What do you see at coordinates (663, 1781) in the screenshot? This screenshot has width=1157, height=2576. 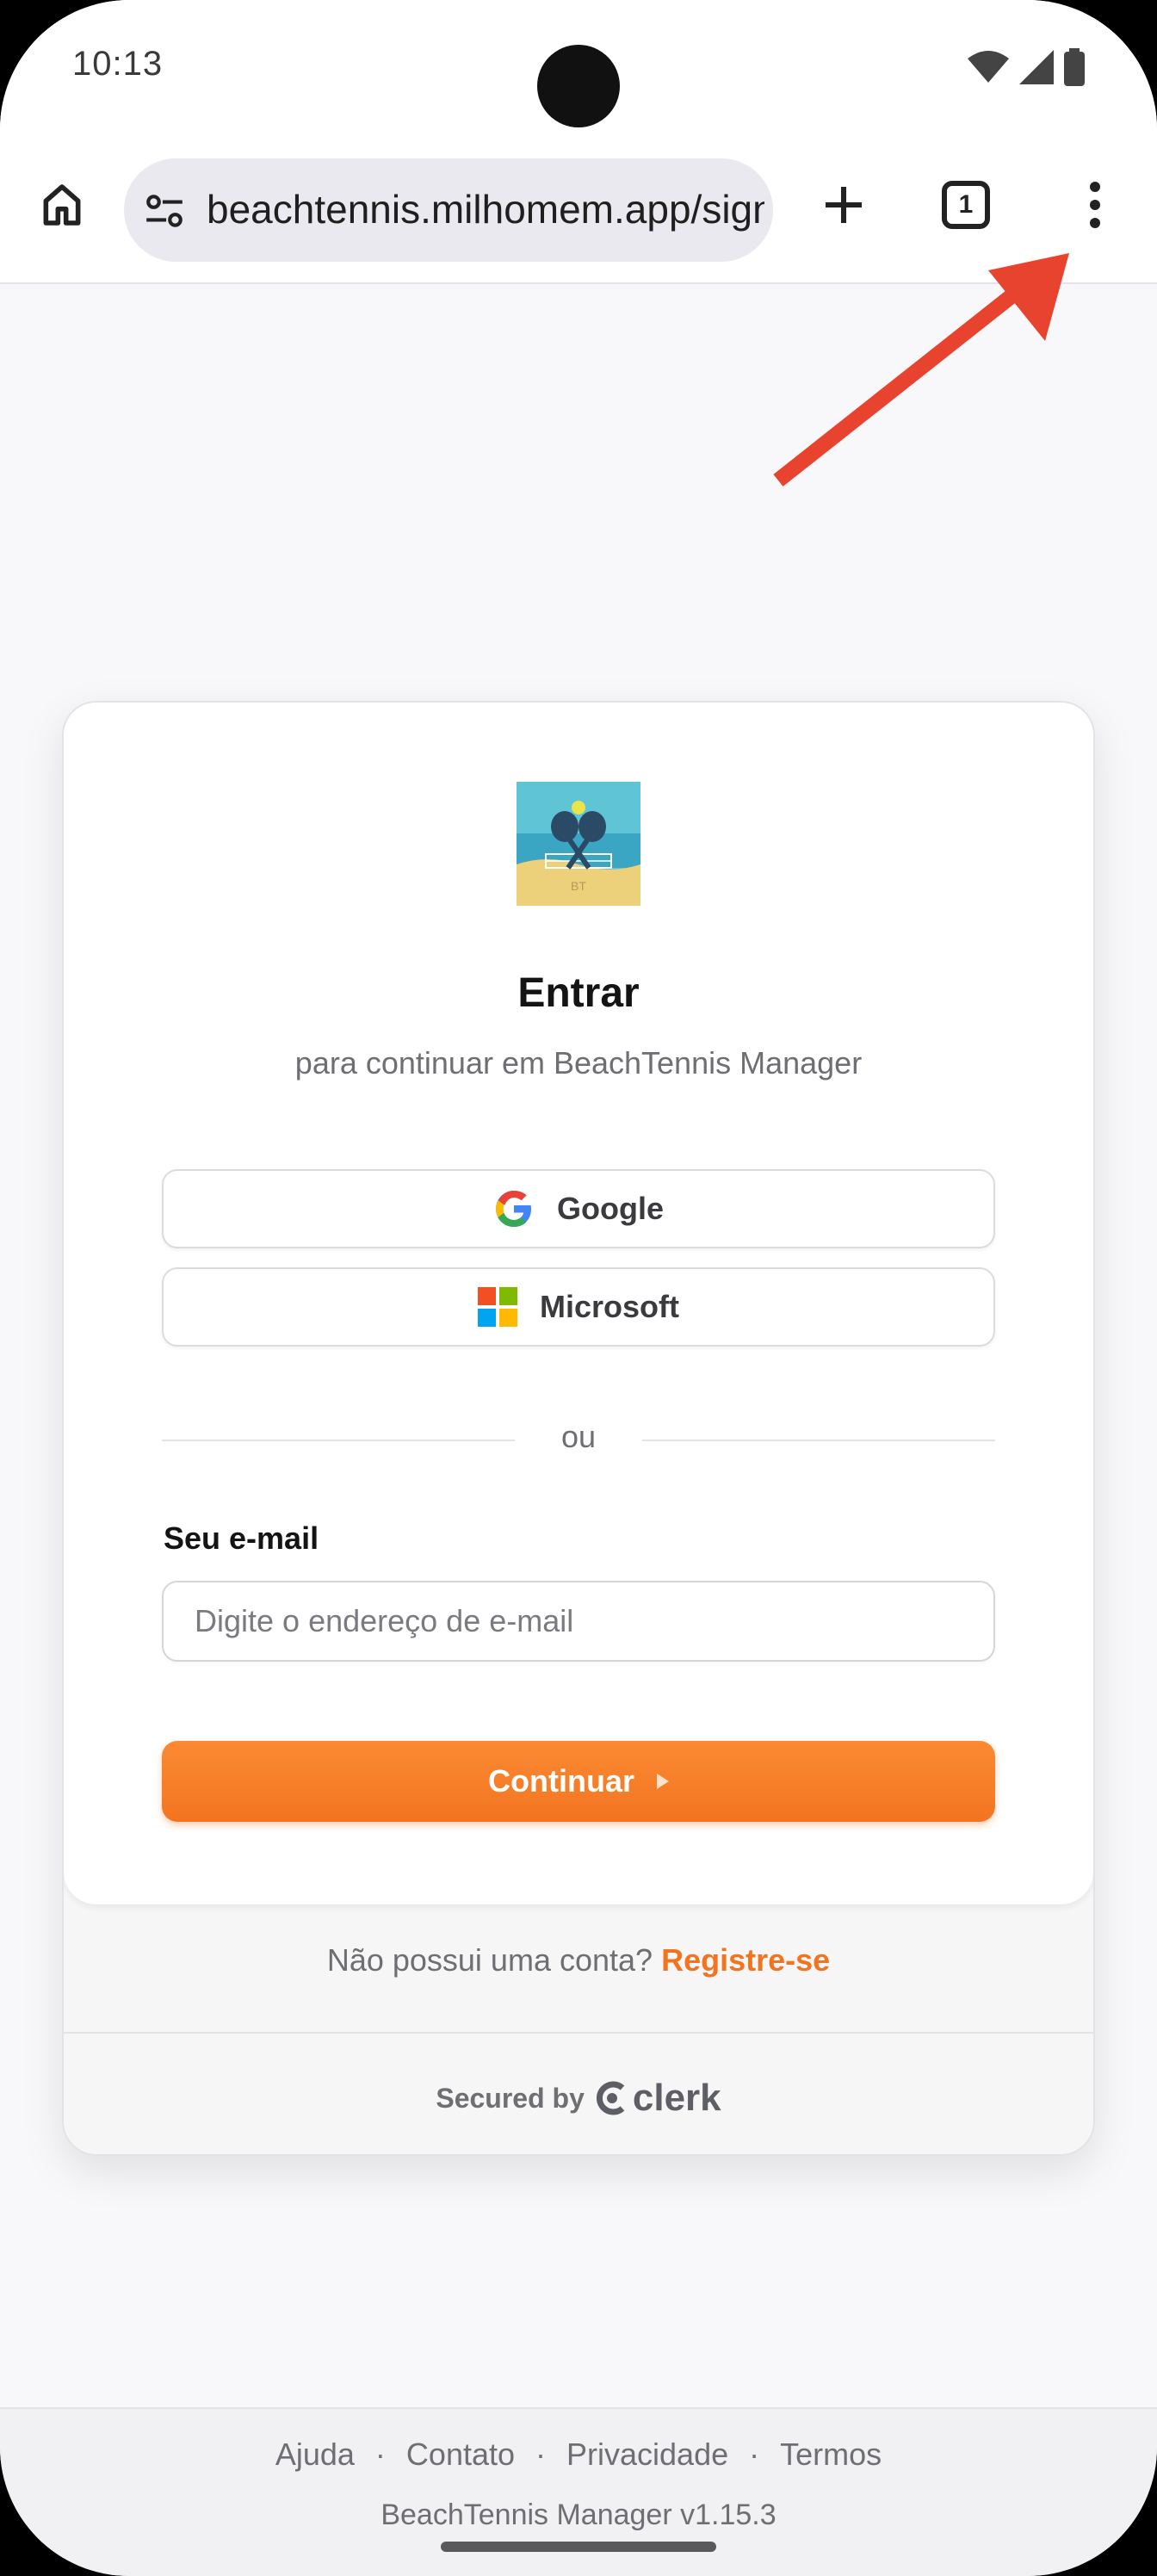 I see `play-arrow-icon` at bounding box center [663, 1781].